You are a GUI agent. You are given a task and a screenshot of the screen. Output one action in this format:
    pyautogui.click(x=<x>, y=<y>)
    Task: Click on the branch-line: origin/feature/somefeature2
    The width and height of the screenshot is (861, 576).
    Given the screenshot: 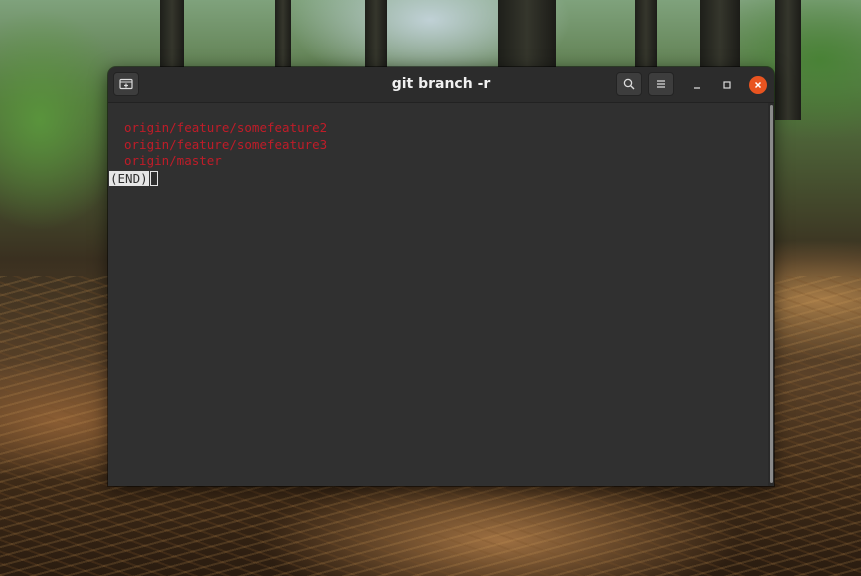 What is the action you would take?
    pyautogui.click(x=226, y=127)
    